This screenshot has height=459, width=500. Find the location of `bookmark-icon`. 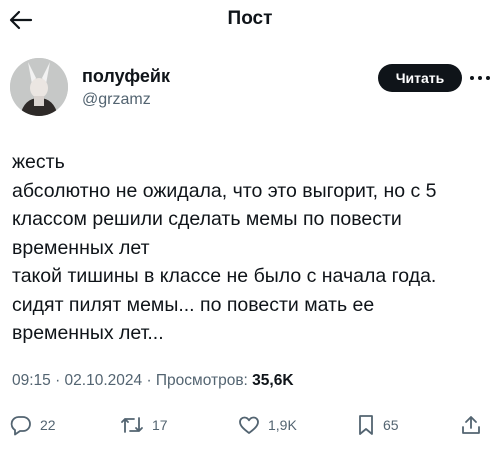

bookmark-icon is located at coordinates (366, 425).